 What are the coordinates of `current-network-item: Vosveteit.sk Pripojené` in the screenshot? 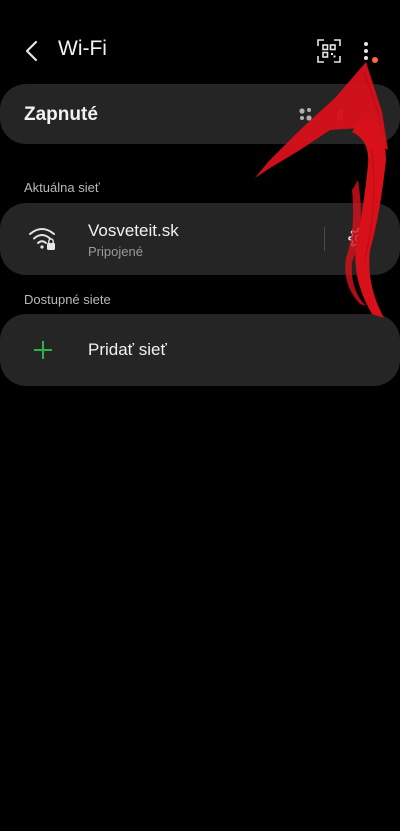 It's located at (200, 239).